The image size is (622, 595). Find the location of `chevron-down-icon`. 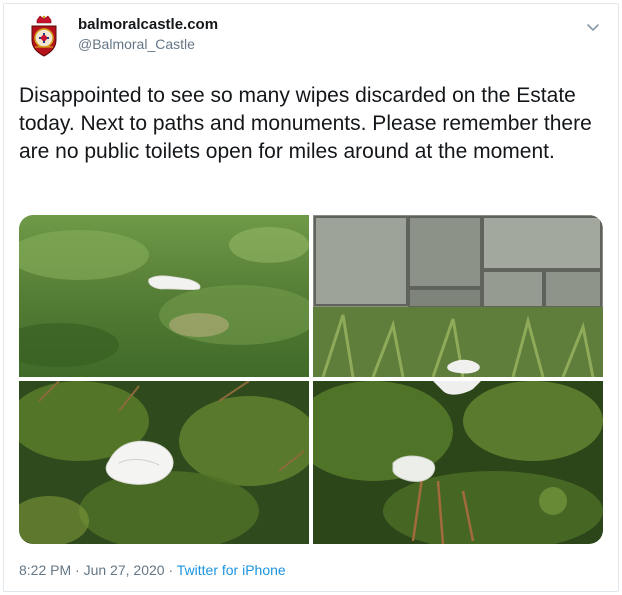

chevron-down-icon is located at coordinates (593, 28).